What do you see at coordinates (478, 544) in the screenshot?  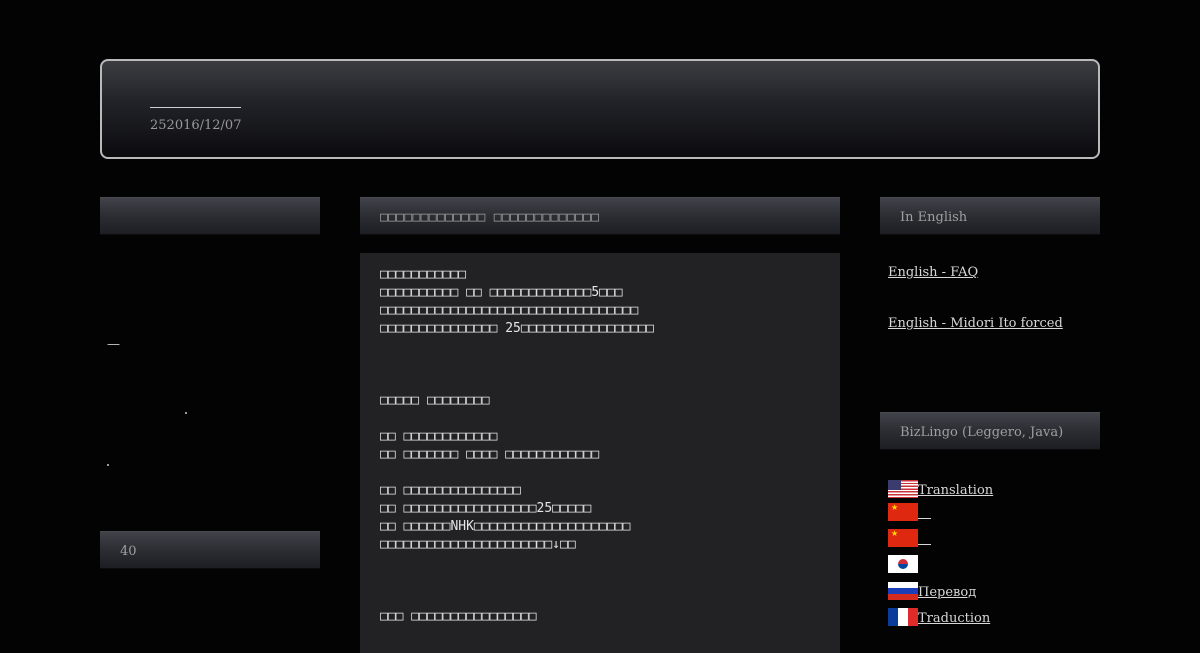 I see `post-line: □□□□□□□□□□□□□□□□□□□□□□↓□□` at bounding box center [478, 544].